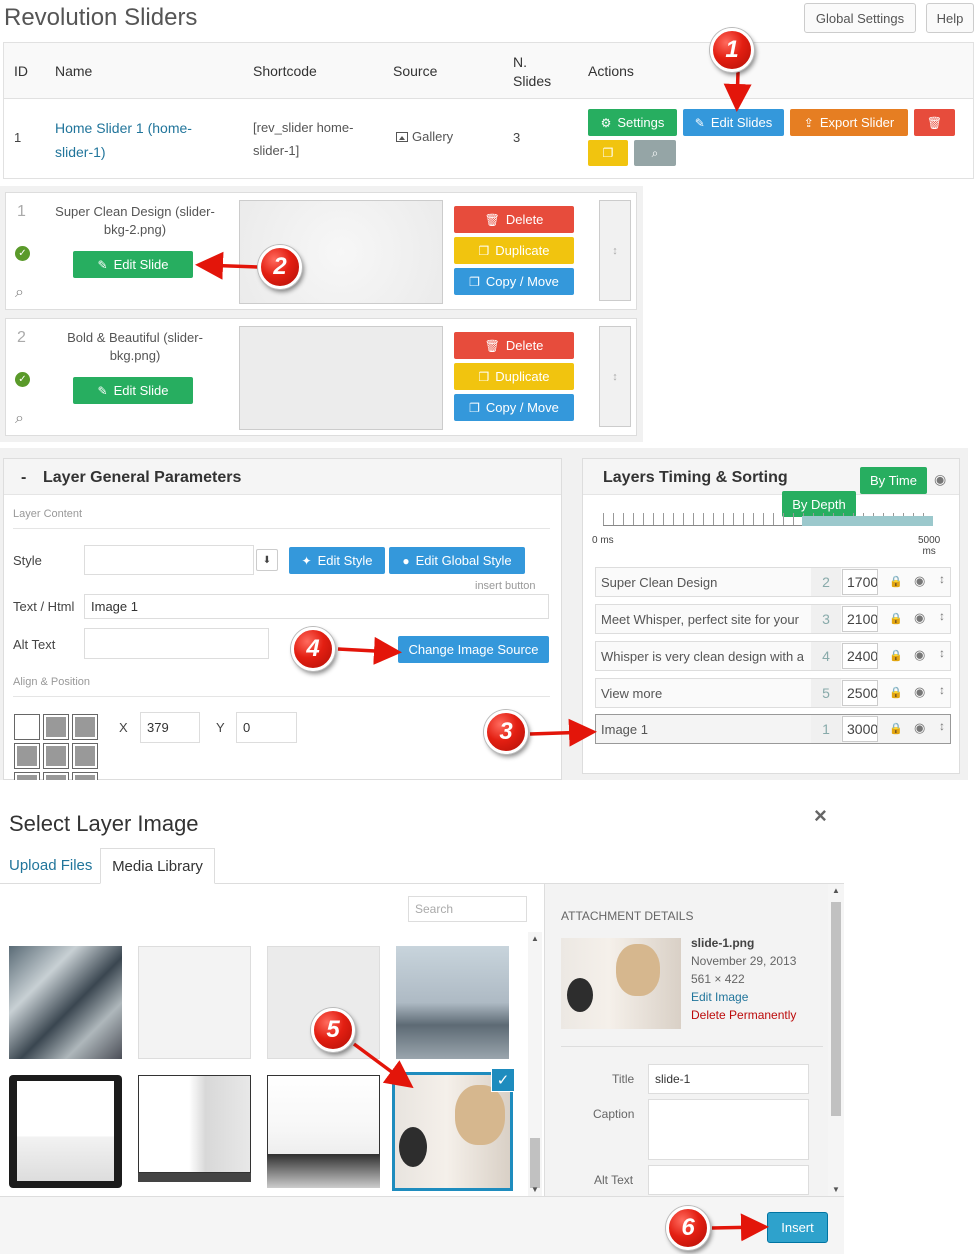 This screenshot has width=974, height=1254. I want to click on help-button: Help, so click(950, 18).